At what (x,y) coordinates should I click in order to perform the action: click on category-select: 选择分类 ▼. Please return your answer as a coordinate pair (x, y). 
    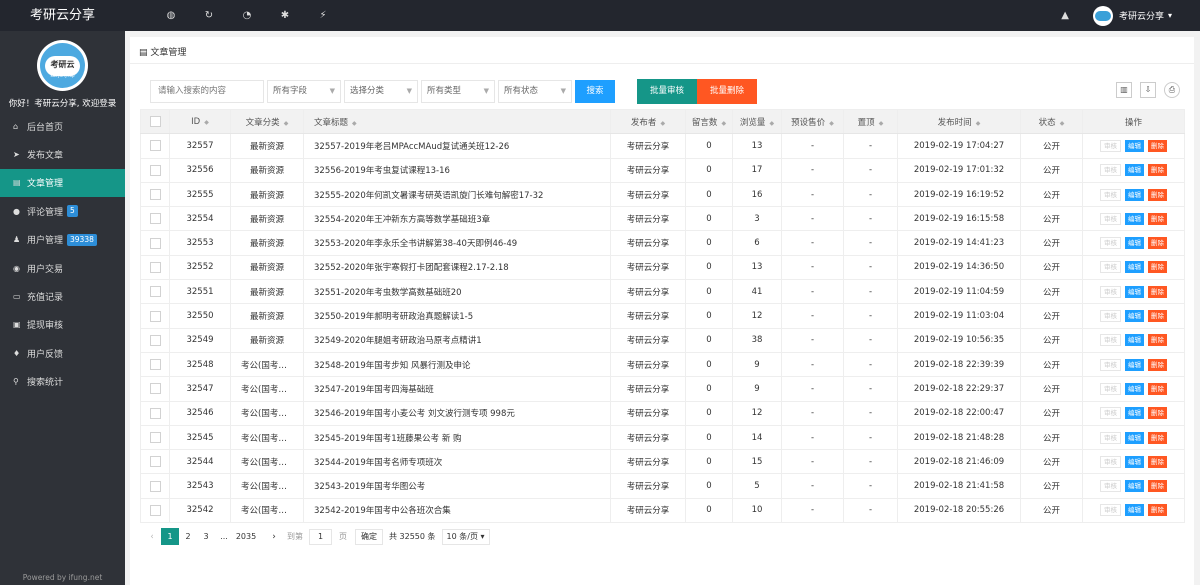
    Looking at the image, I should click on (381, 91).